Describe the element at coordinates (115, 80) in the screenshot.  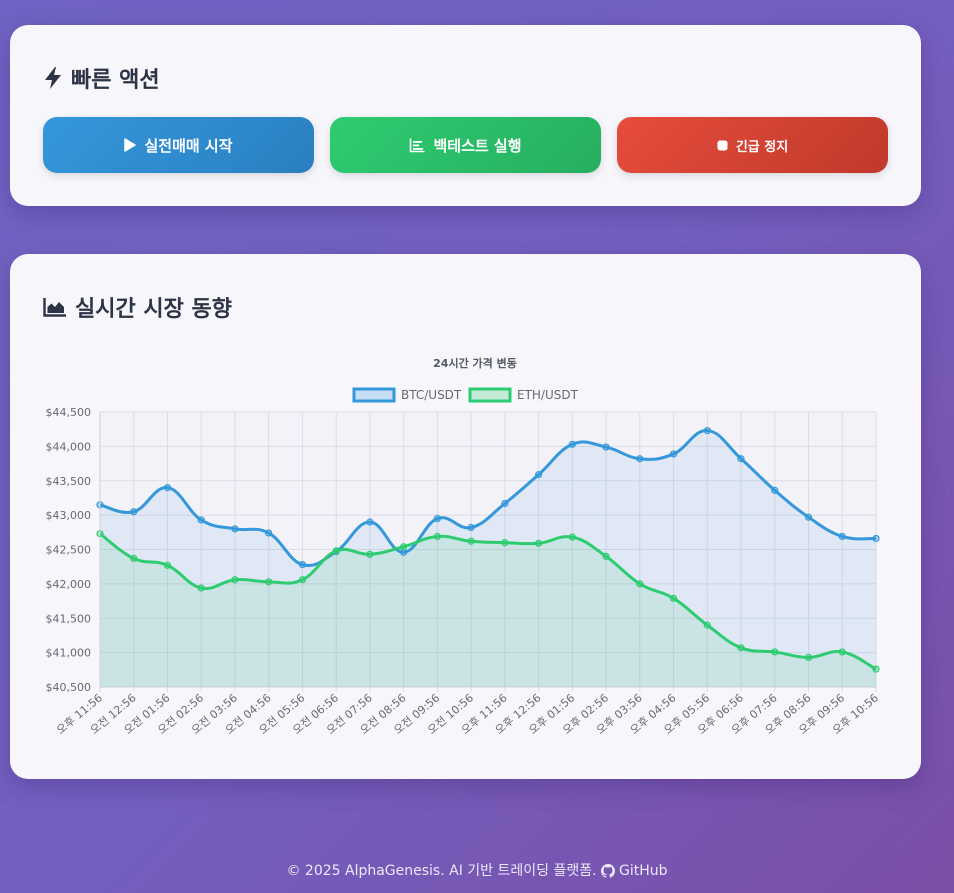
I see `quick-actions-title-text: 빠른 액션` at that location.